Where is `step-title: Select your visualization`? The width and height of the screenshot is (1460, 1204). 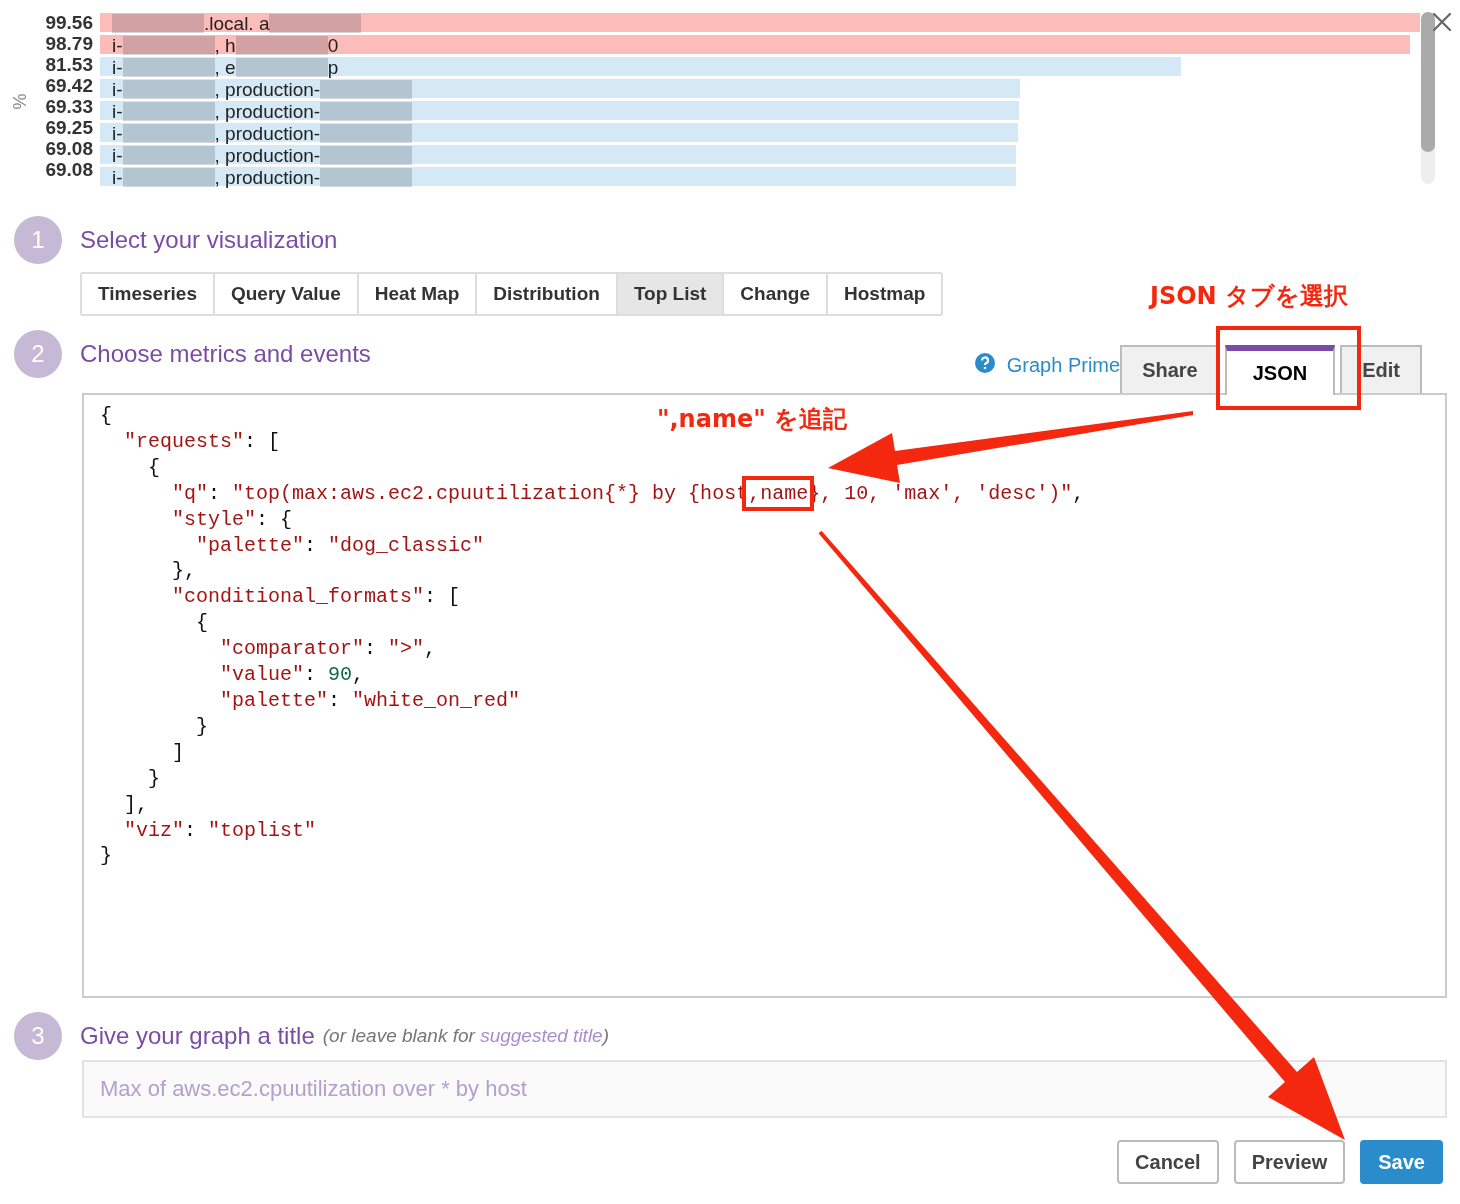
step-title: Select your visualization is located at coordinates (209, 240).